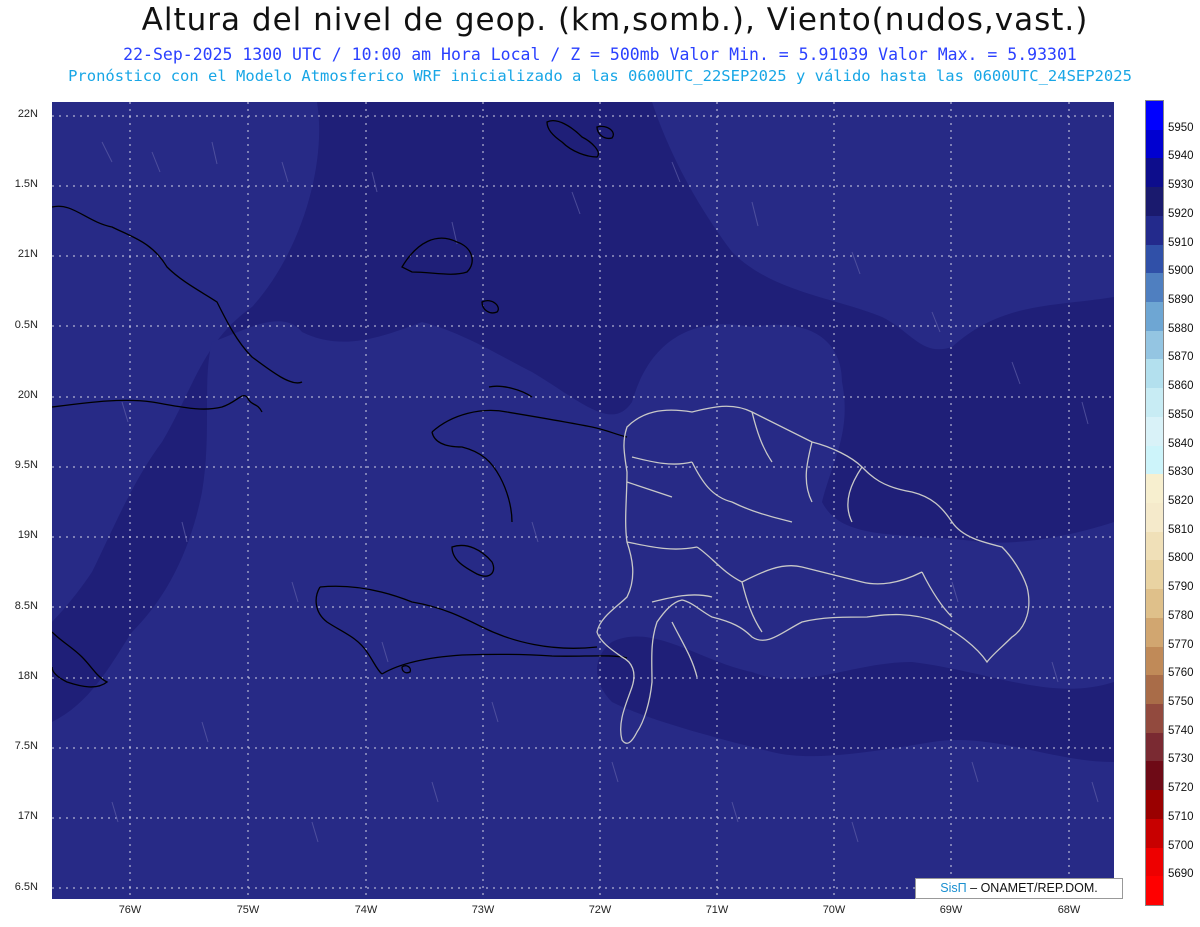 The image size is (1200, 927). I want to click on colorbar, so click(1154, 503).